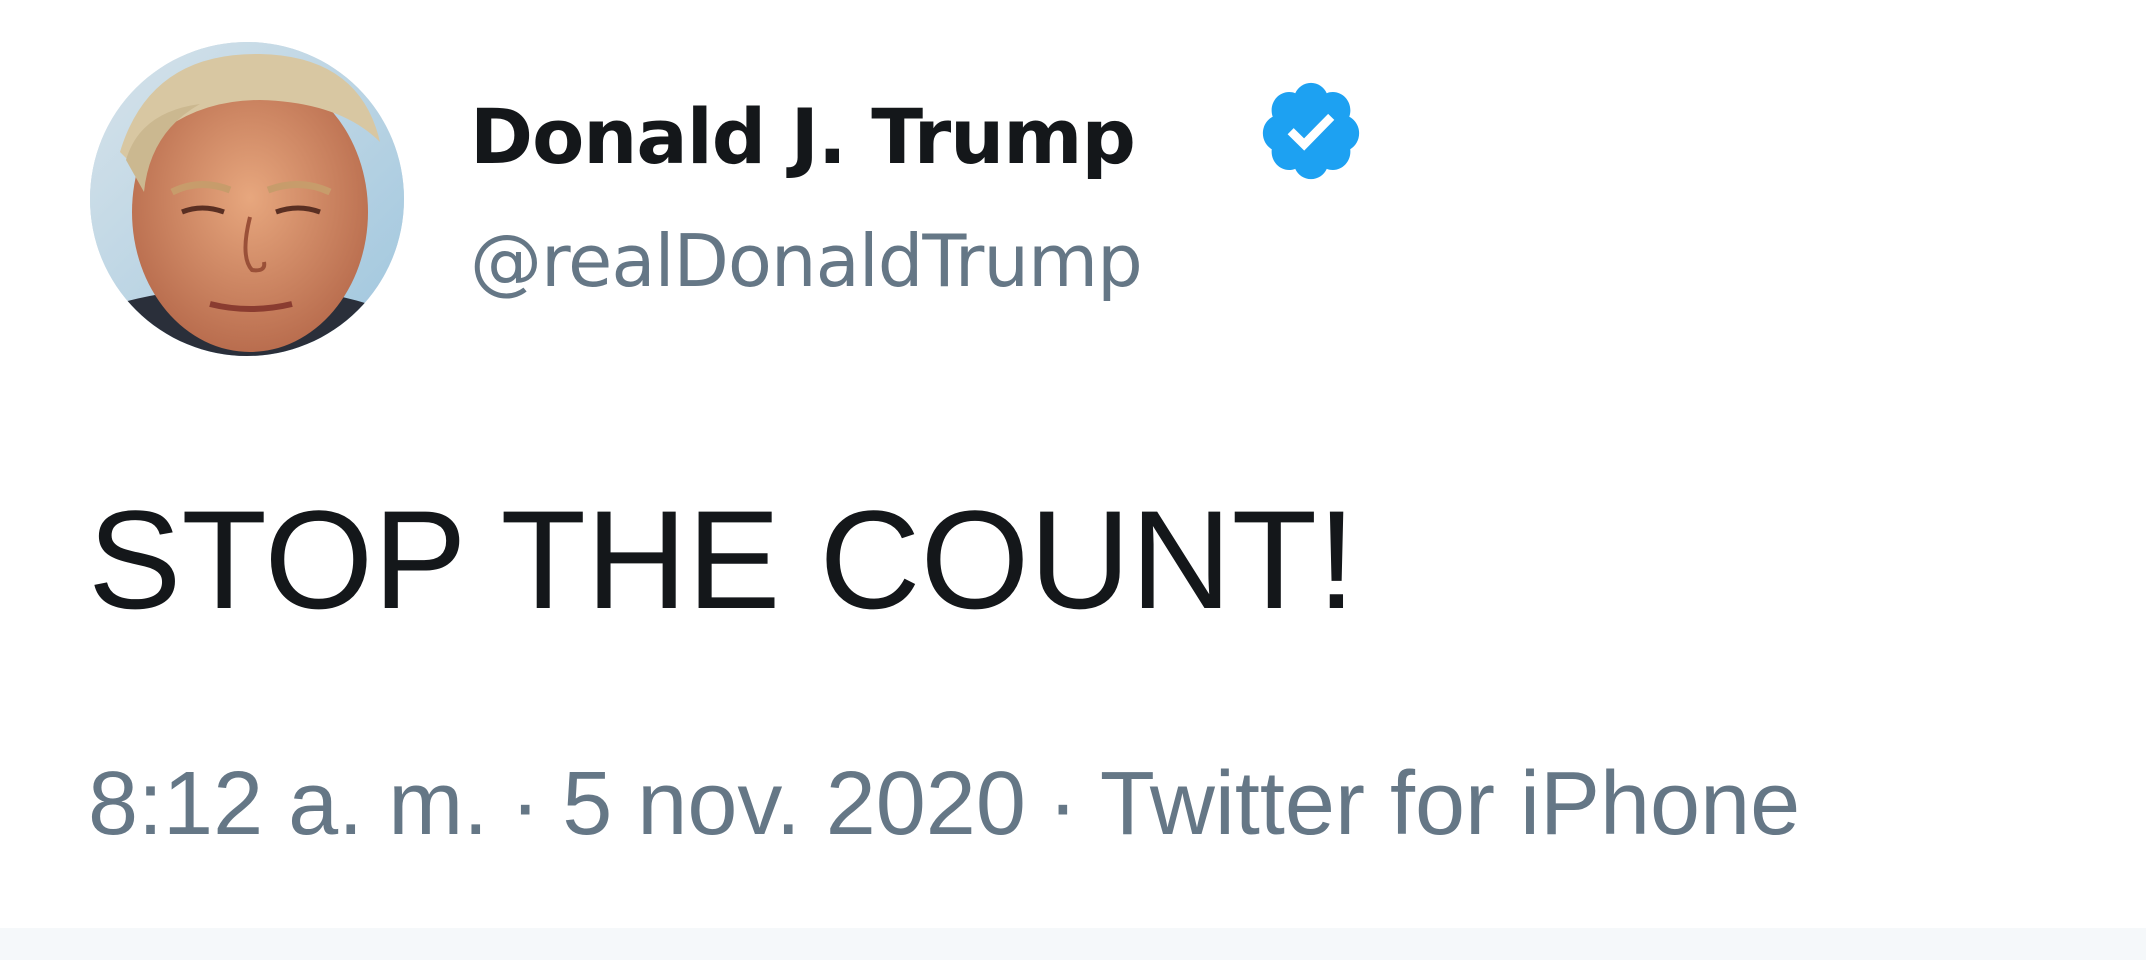 This screenshot has height=960, width=2146. What do you see at coordinates (722, 559) in the screenshot?
I see `tweet-text: STOP THE COUNT!` at bounding box center [722, 559].